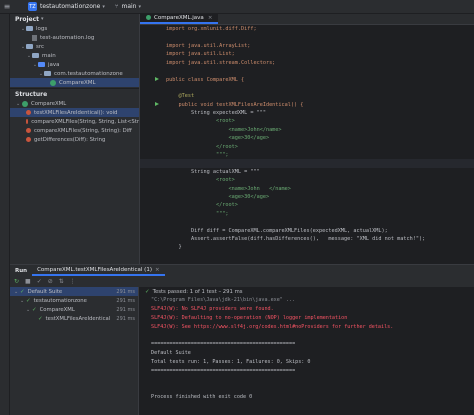 The image size is (474, 415). I want to click on sort-icon: ⇅, so click(61, 281).